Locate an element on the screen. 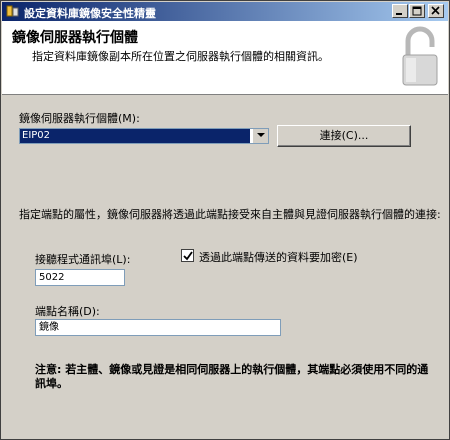 The width and height of the screenshot is (450, 440). app-icon is located at coordinates (13, 11).